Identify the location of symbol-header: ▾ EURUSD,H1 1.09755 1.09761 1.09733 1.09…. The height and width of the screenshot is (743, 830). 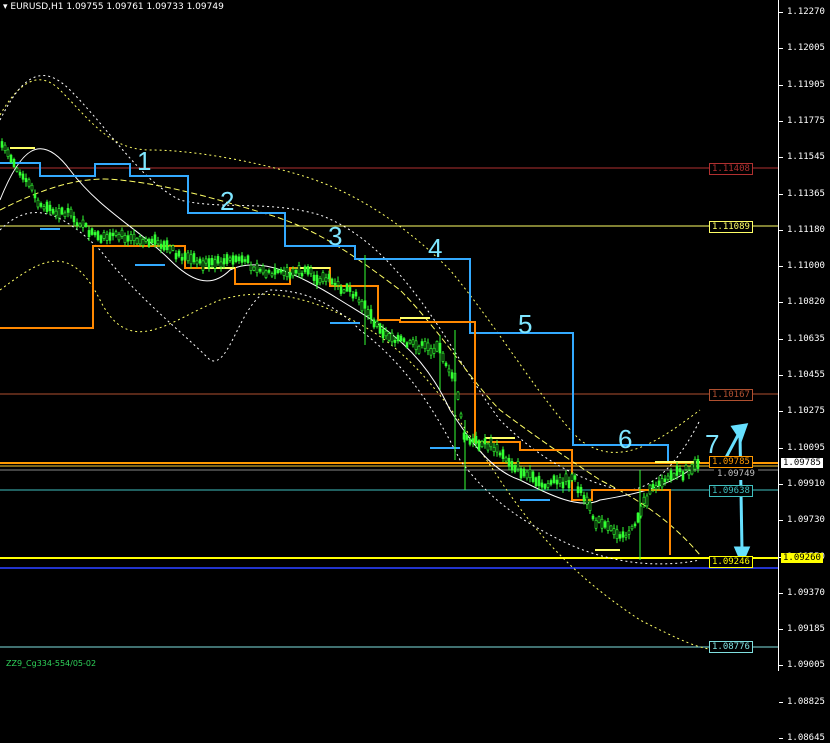
(113, 7).